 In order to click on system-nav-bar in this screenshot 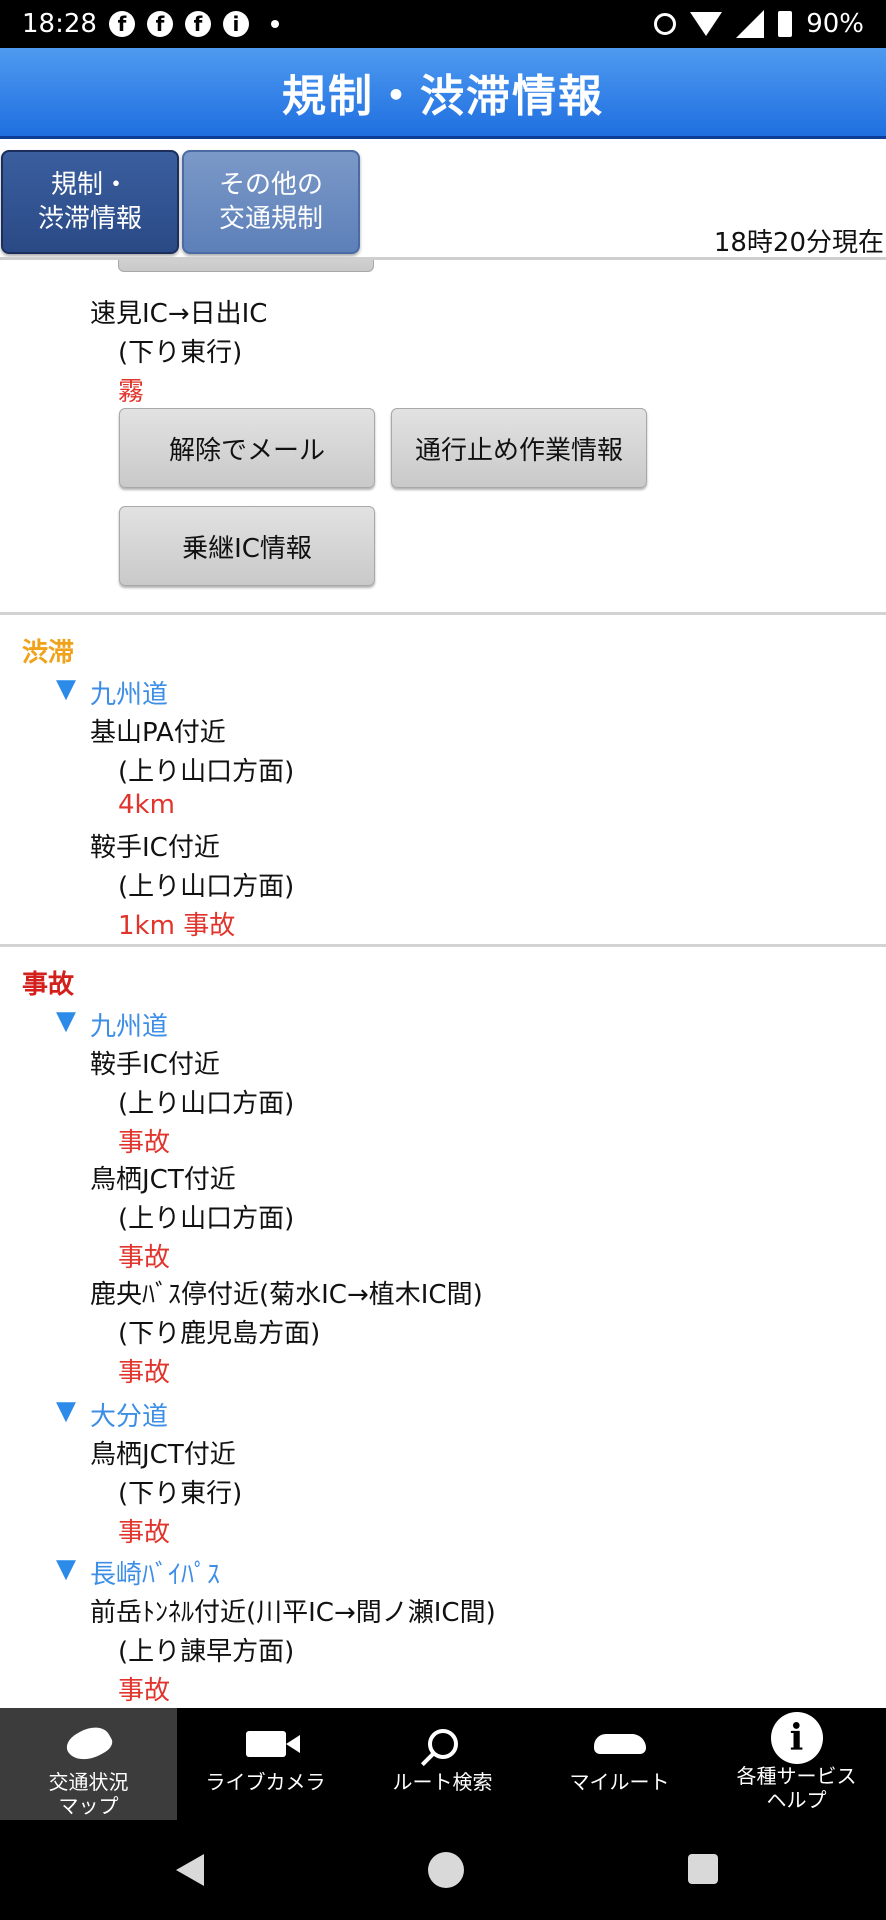, I will do `click(443, 1870)`.